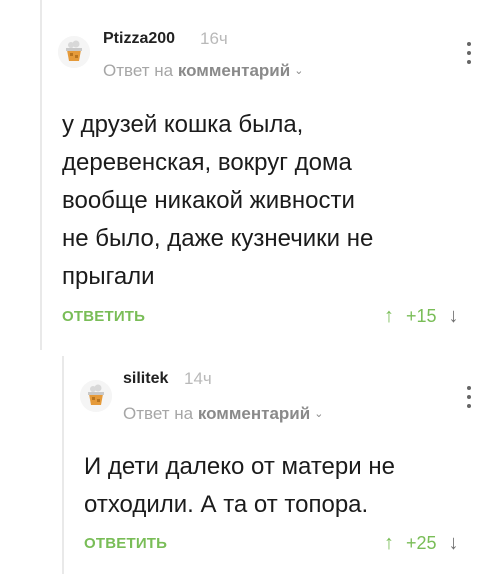 This screenshot has width=500, height=574. Describe the element at coordinates (239, 466) in the screenshot. I see `comment-line: И дети далеко от матери не` at that location.